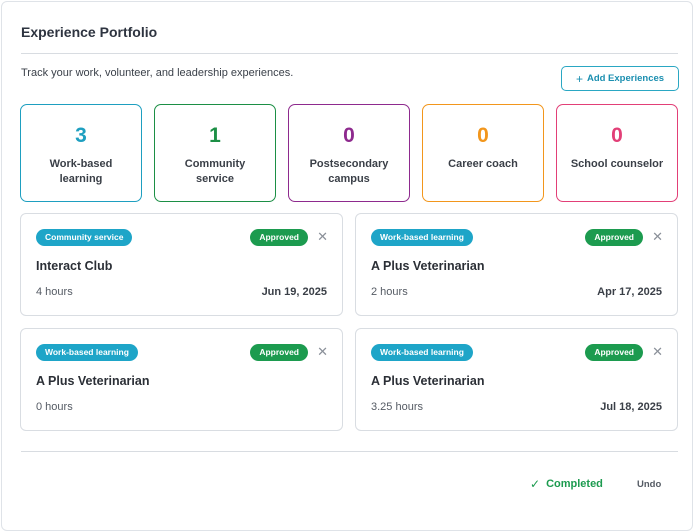 This screenshot has width=694, height=531. Describe the element at coordinates (625, 78) in the screenshot. I see `add-experiences-label: Add Experiences` at that location.